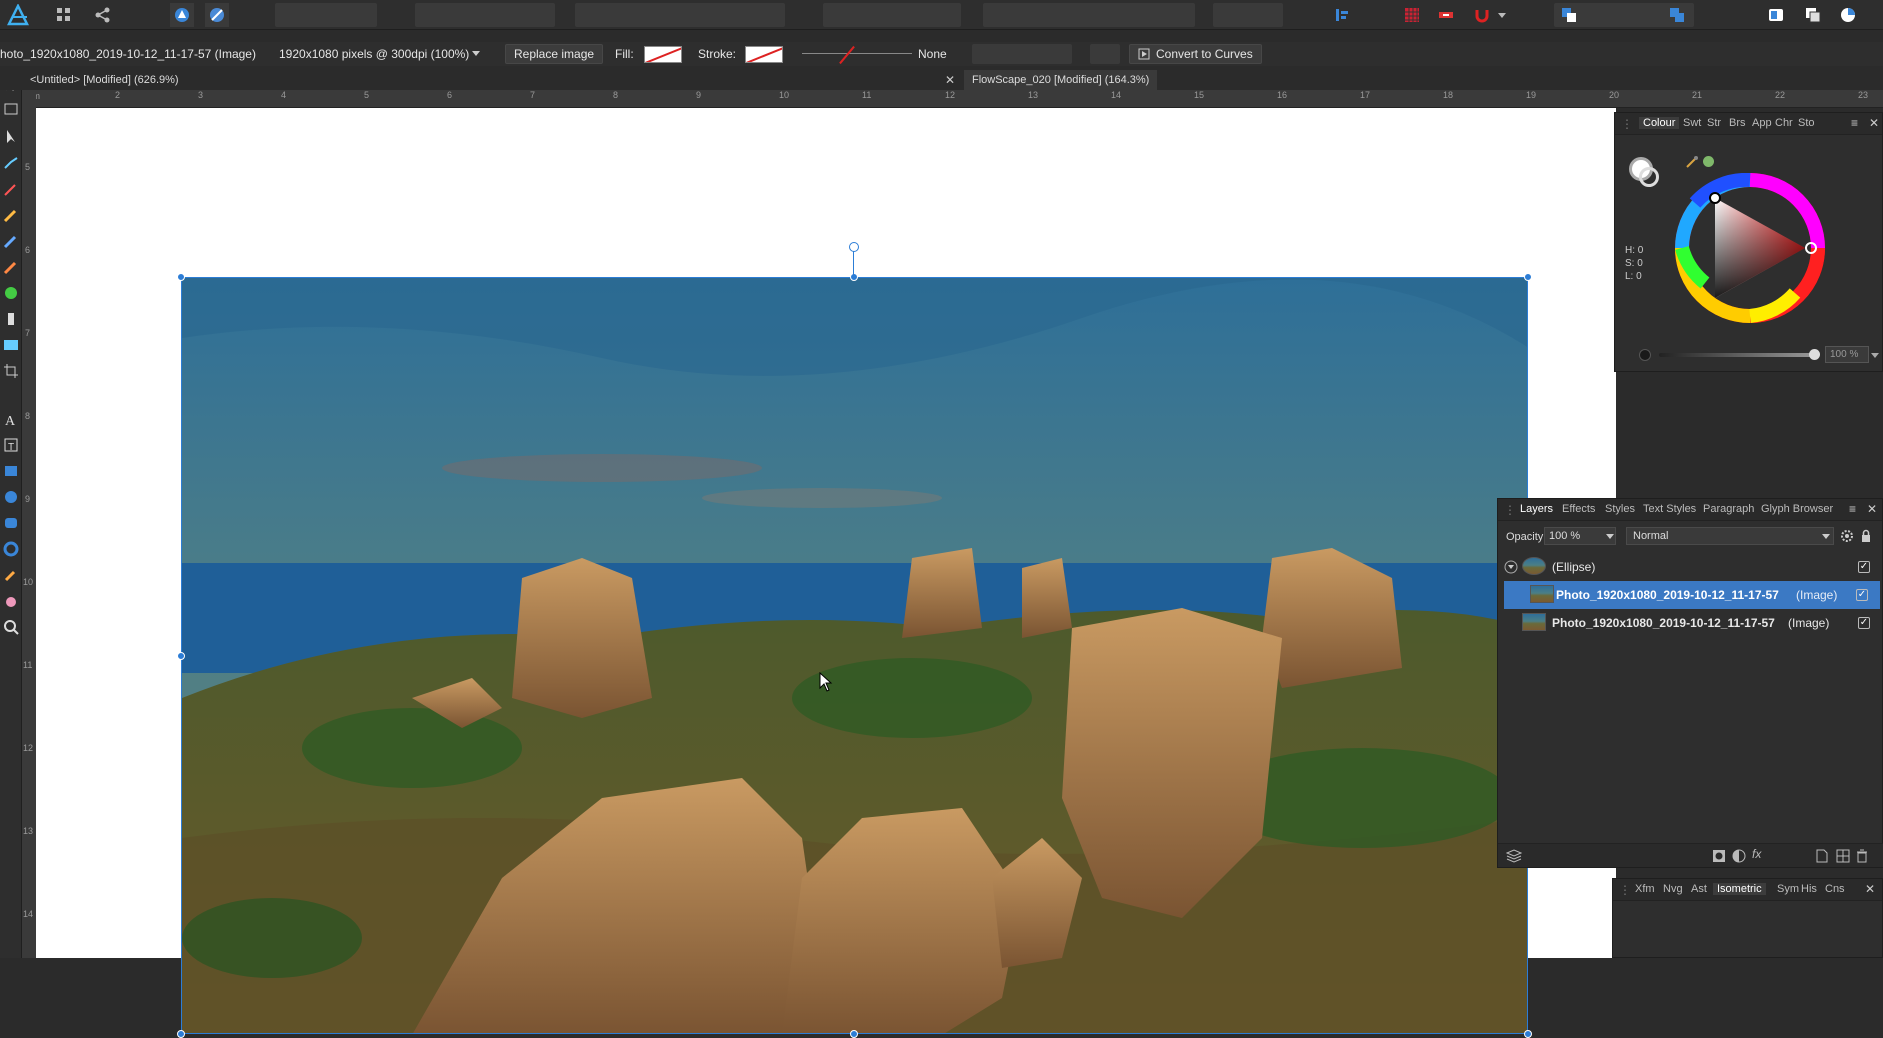  Describe the element at coordinates (1624, 15) in the screenshot. I see `boolean-ops-group` at that location.